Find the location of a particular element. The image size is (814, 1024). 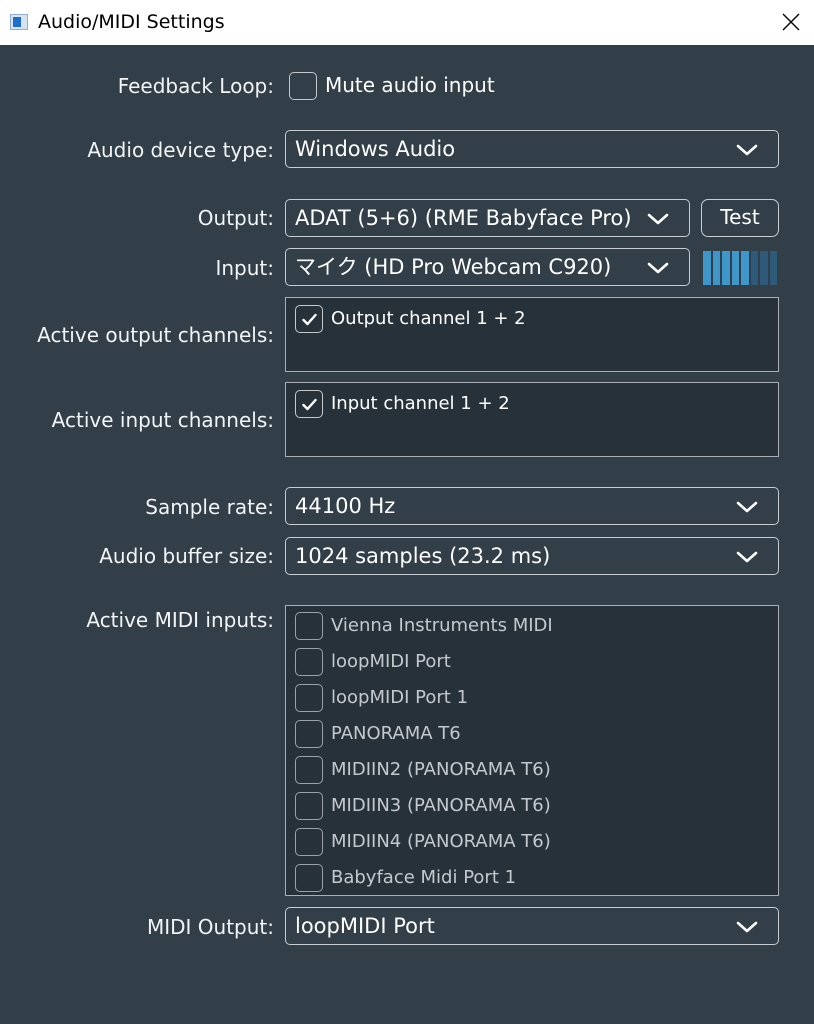

output-channel-checkbox is located at coordinates (309, 319).